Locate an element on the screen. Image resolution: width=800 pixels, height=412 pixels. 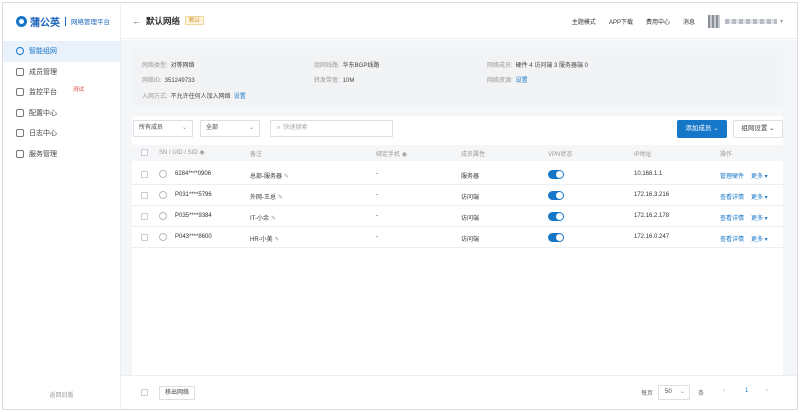
join-method: 入网方式: 不允许任何人加入网络 设置 is located at coordinates (194, 97).